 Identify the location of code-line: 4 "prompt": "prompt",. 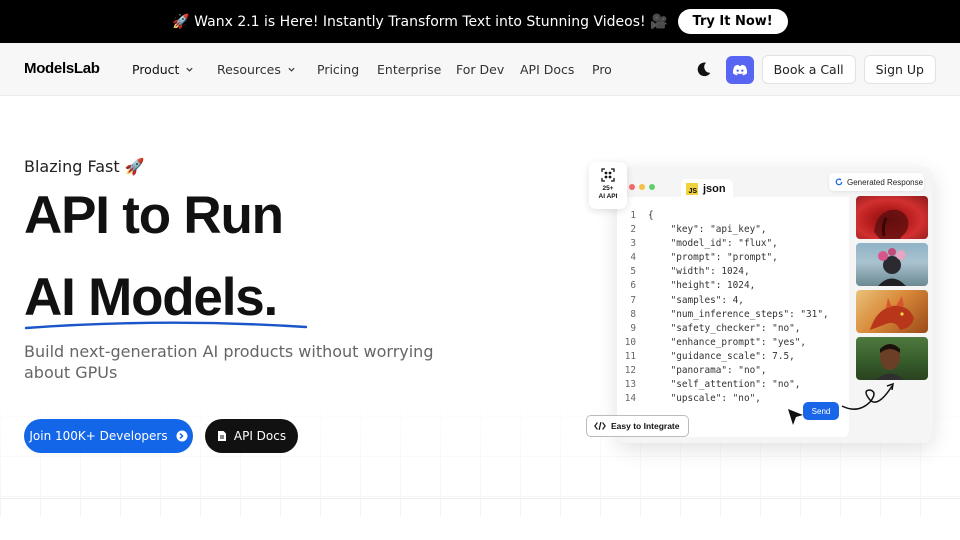
(724, 258).